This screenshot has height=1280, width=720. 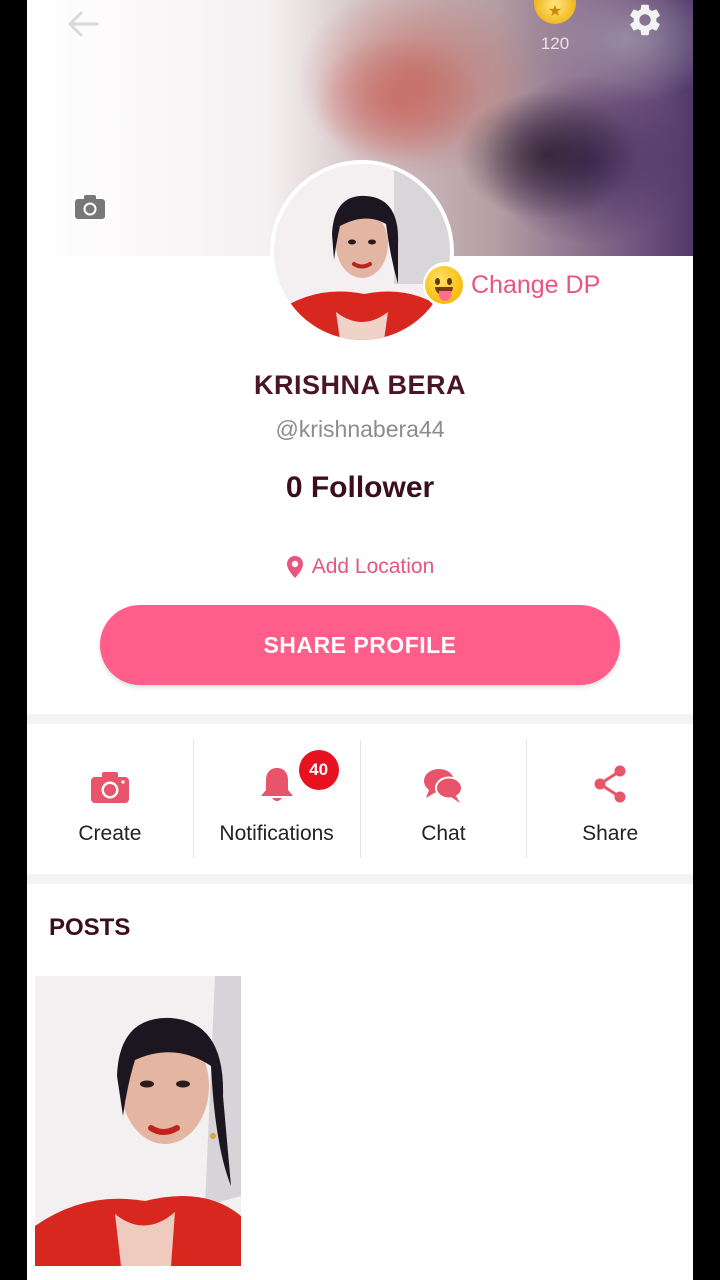 I want to click on create-label: Create, so click(x=110, y=833).